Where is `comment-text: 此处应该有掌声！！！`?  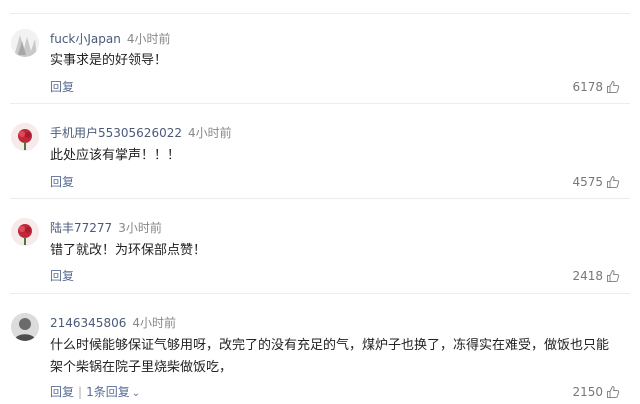
comment-text: 此处应该有掌声！！！ is located at coordinates (115, 155).